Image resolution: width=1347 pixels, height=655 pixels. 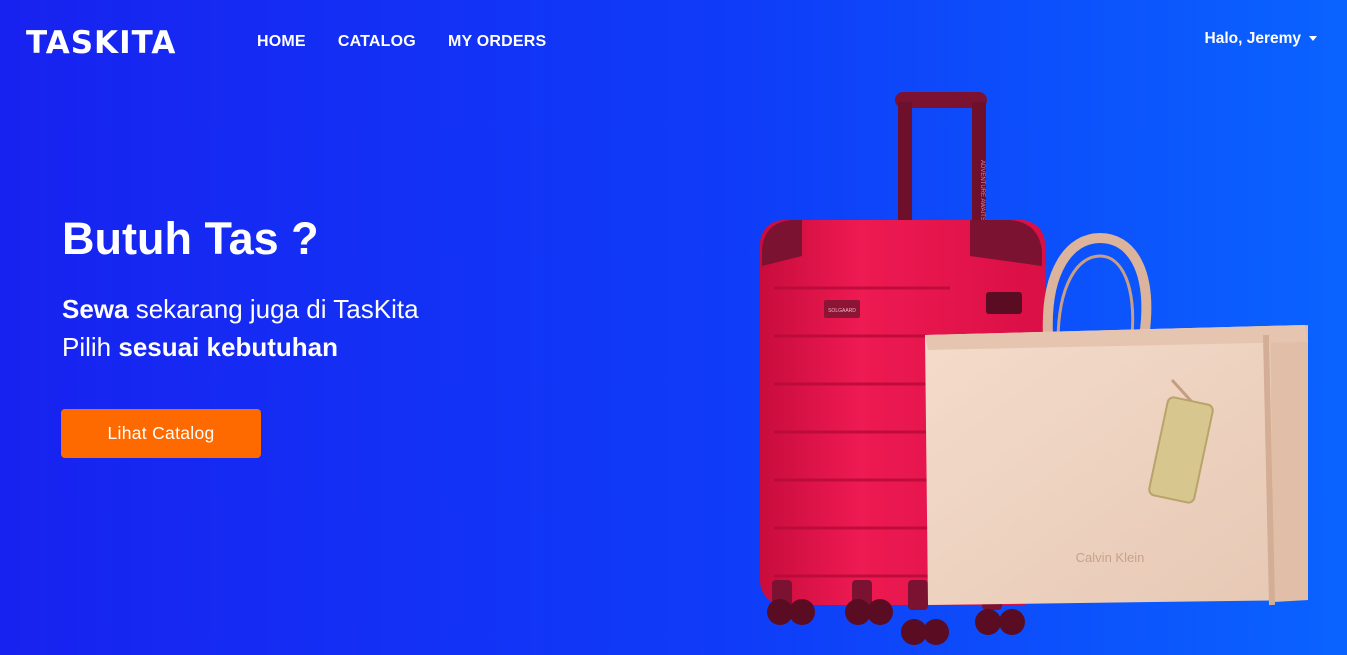 What do you see at coordinates (1313, 38) in the screenshot?
I see `chevron-down-icon` at bounding box center [1313, 38].